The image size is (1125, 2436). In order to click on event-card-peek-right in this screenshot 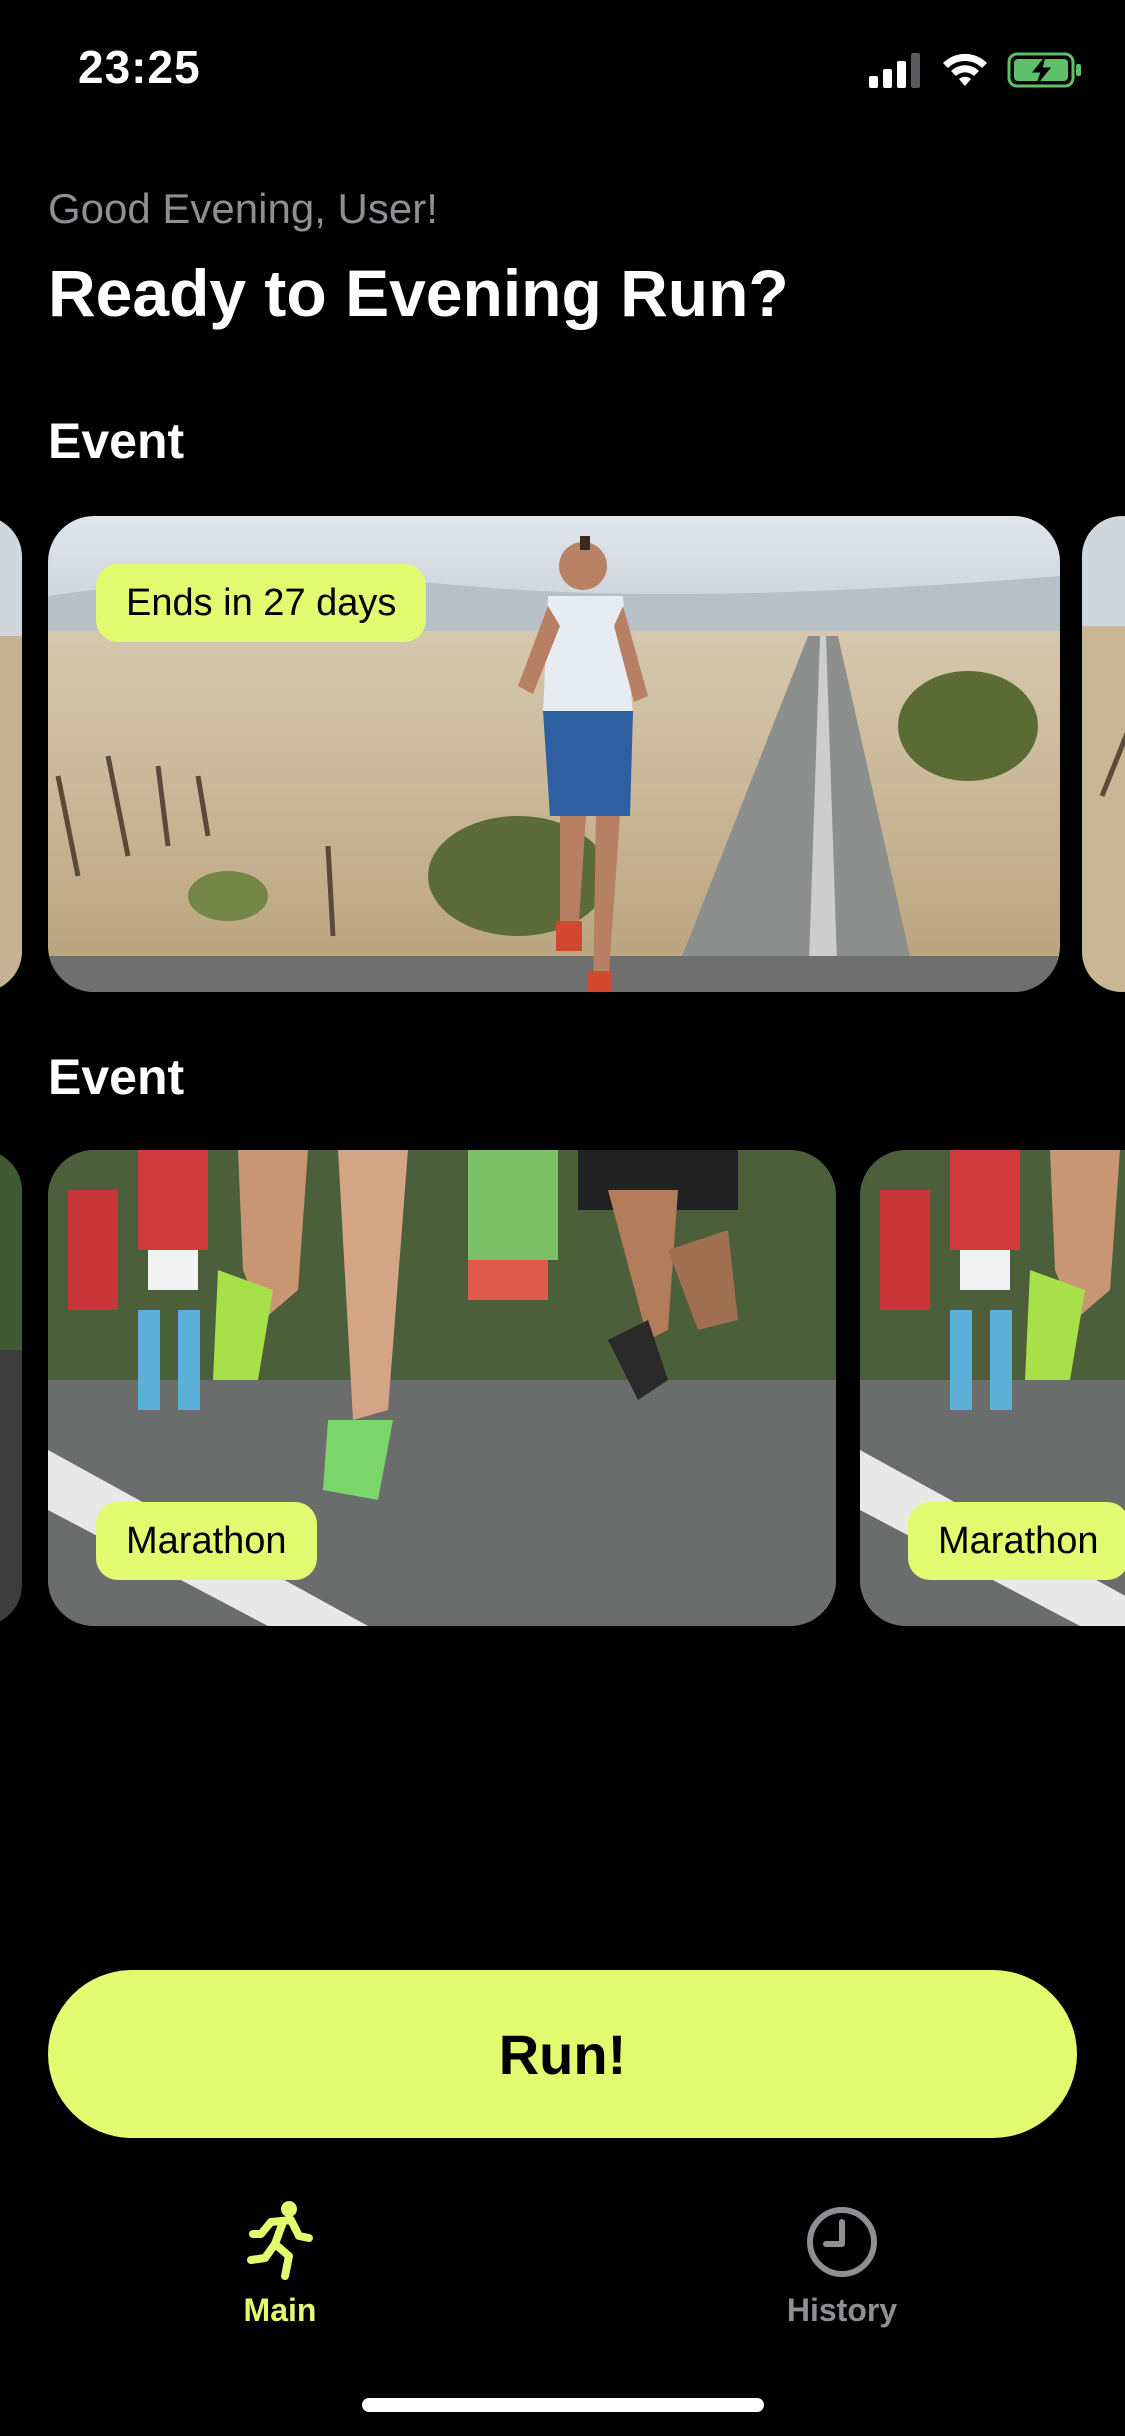, I will do `click(1103, 754)`.